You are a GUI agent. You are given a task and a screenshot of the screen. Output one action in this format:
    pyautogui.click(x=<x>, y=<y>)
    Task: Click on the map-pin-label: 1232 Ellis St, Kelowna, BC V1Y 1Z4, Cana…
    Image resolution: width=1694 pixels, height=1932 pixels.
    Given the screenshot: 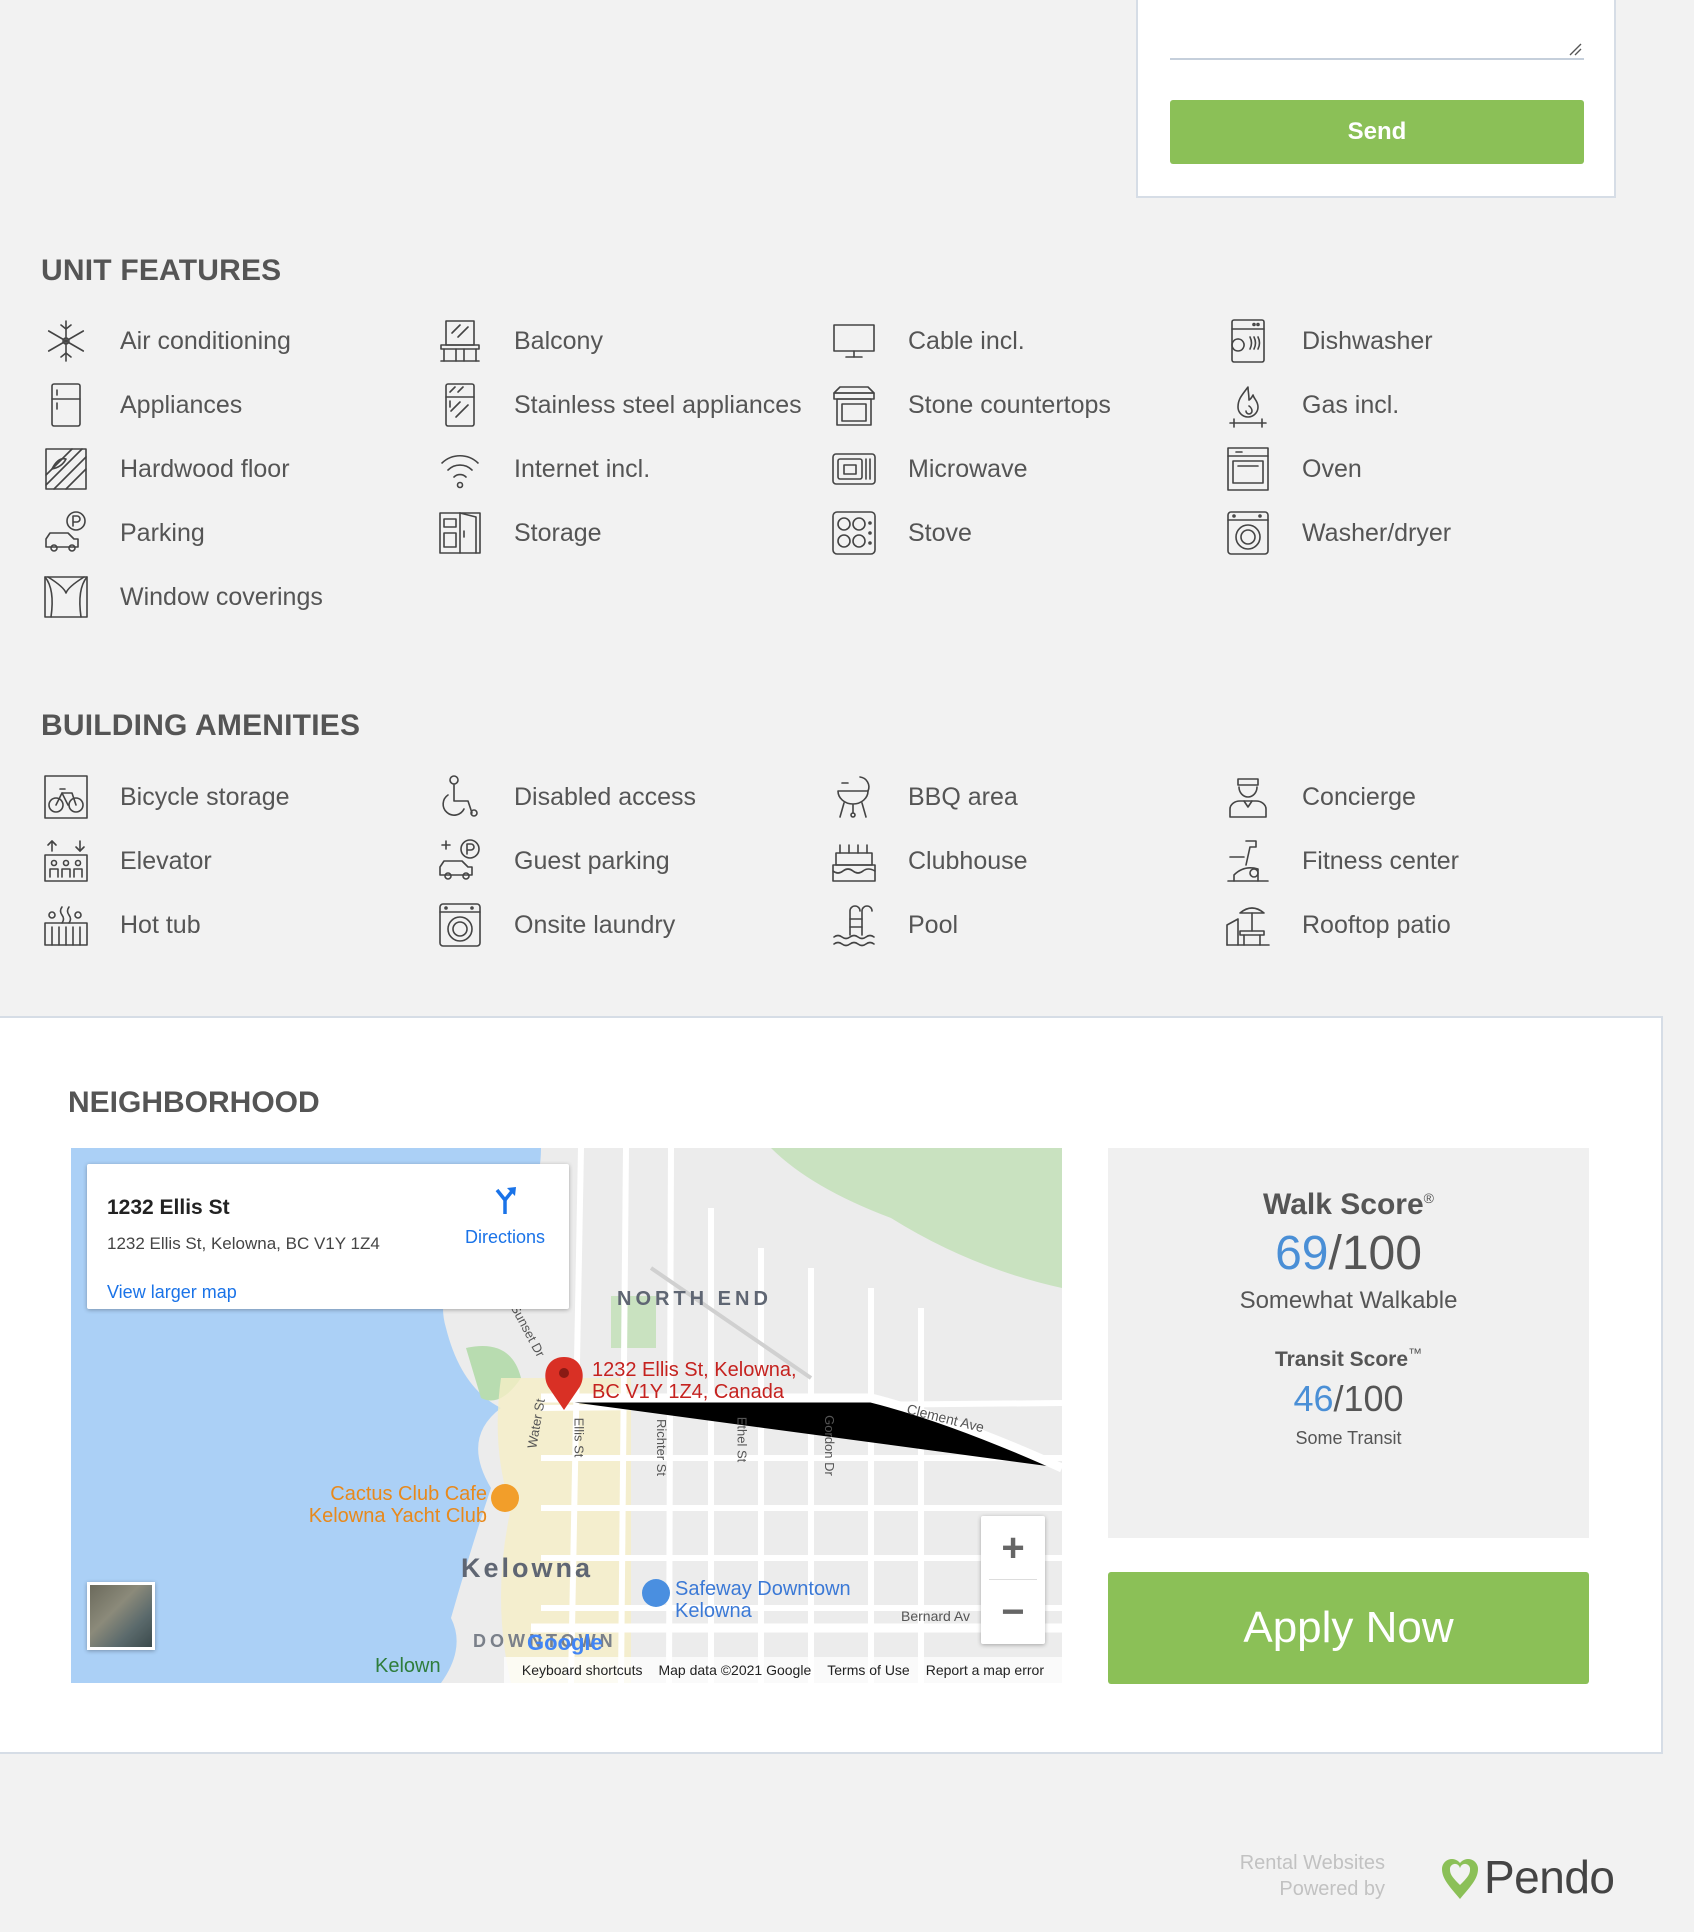 What is the action you would take?
    pyautogui.click(x=694, y=1381)
    